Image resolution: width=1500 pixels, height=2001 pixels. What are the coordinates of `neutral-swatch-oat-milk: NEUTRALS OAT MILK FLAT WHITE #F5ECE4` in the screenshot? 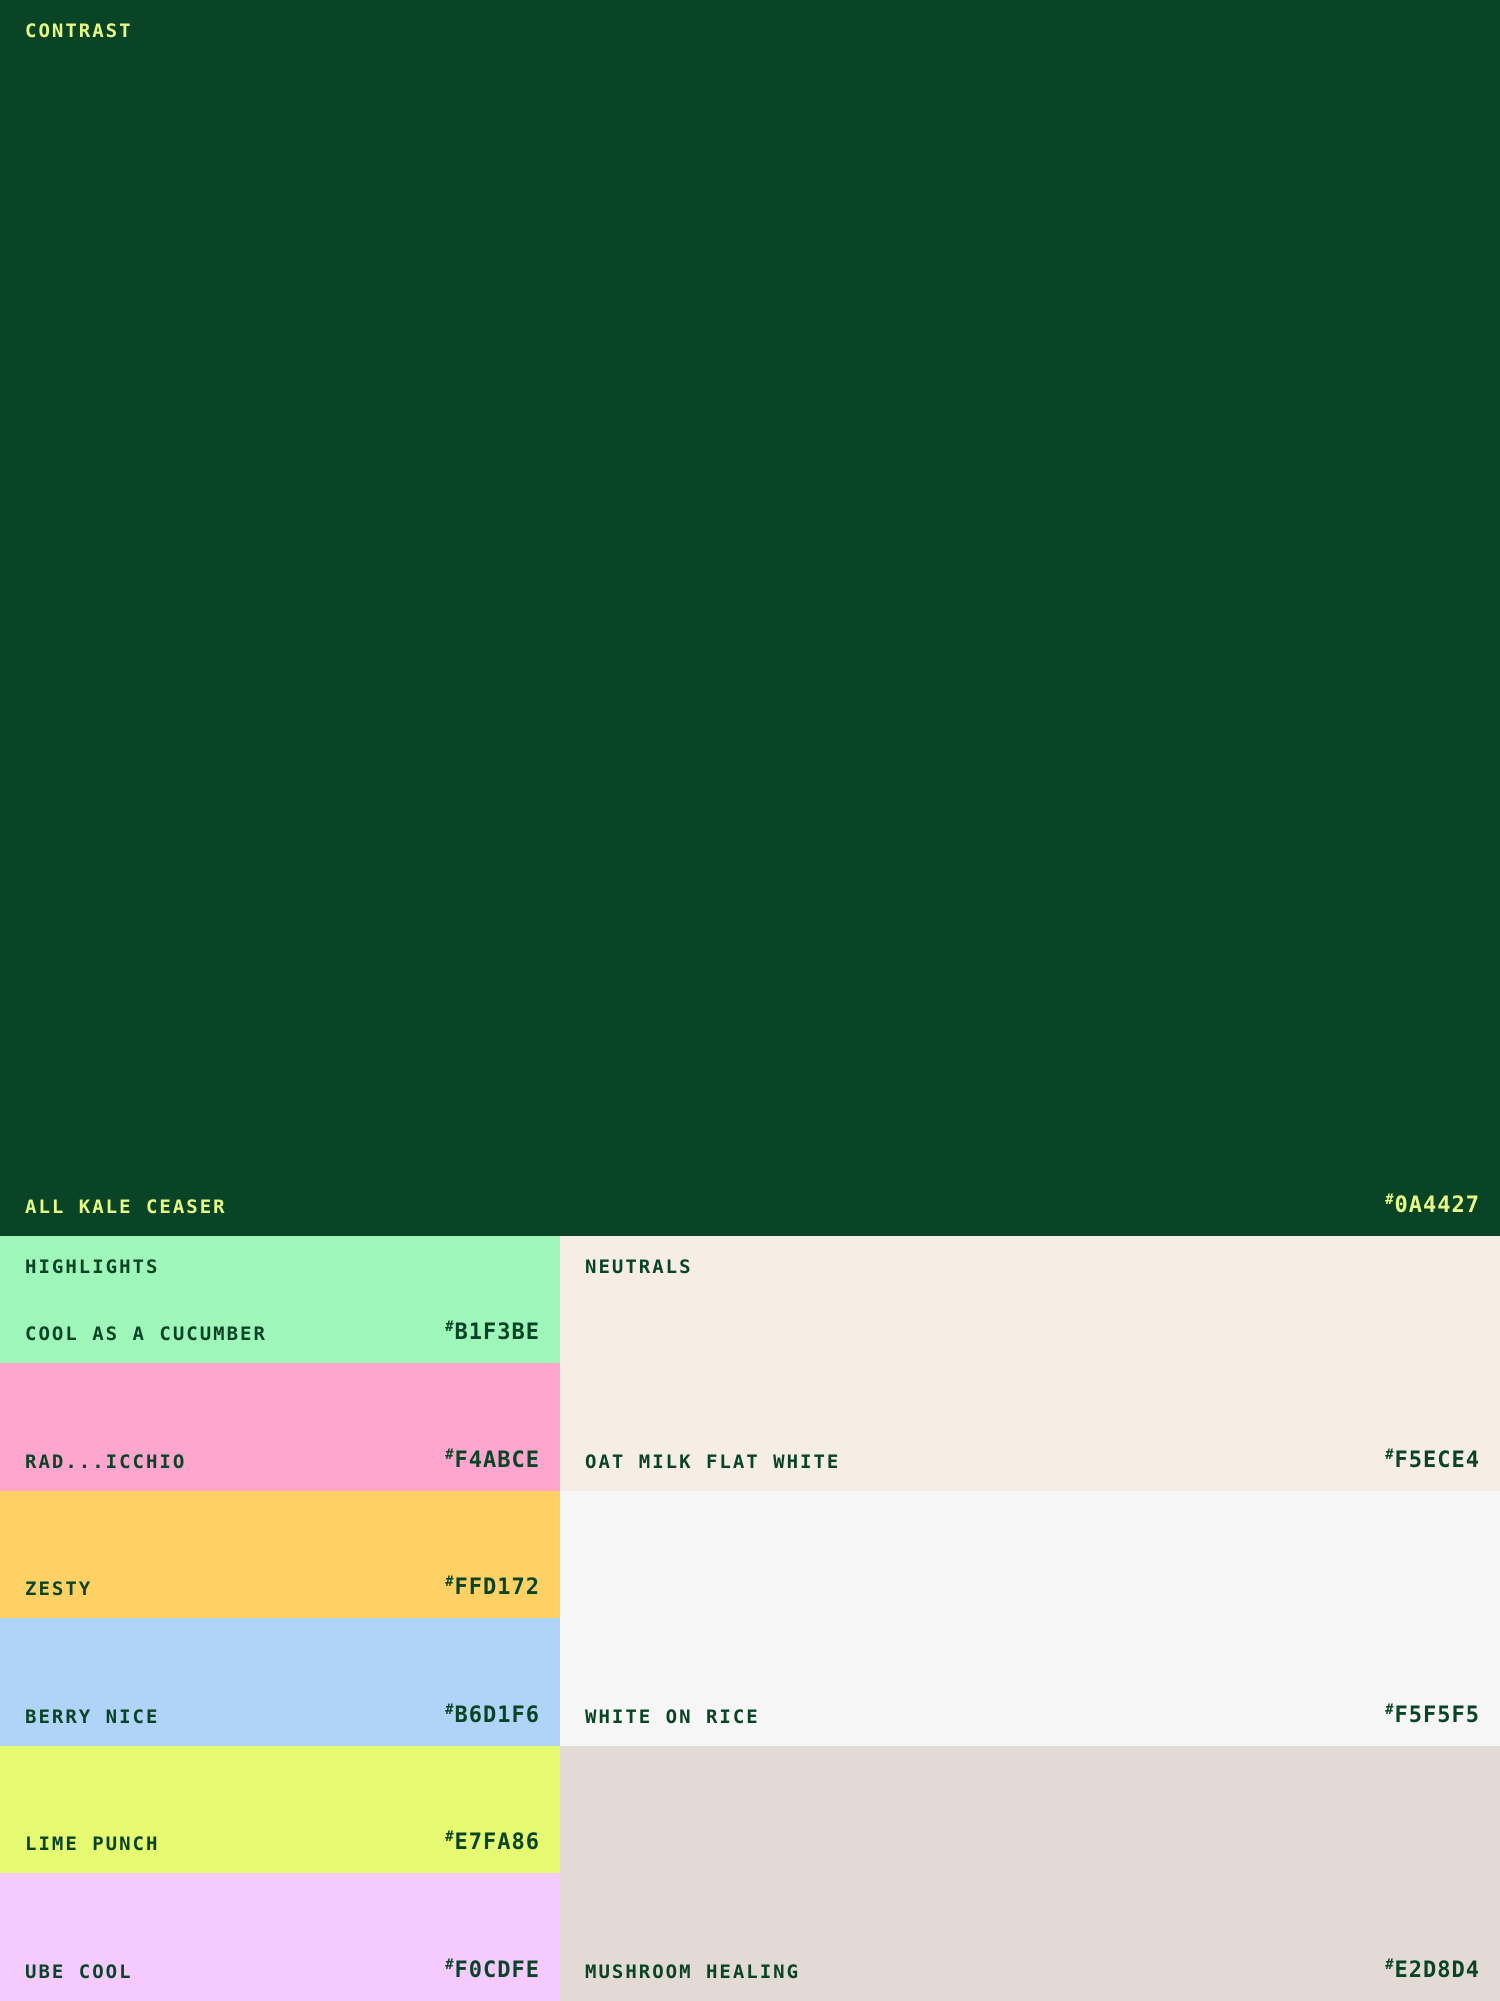 It's located at (1030, 1363).